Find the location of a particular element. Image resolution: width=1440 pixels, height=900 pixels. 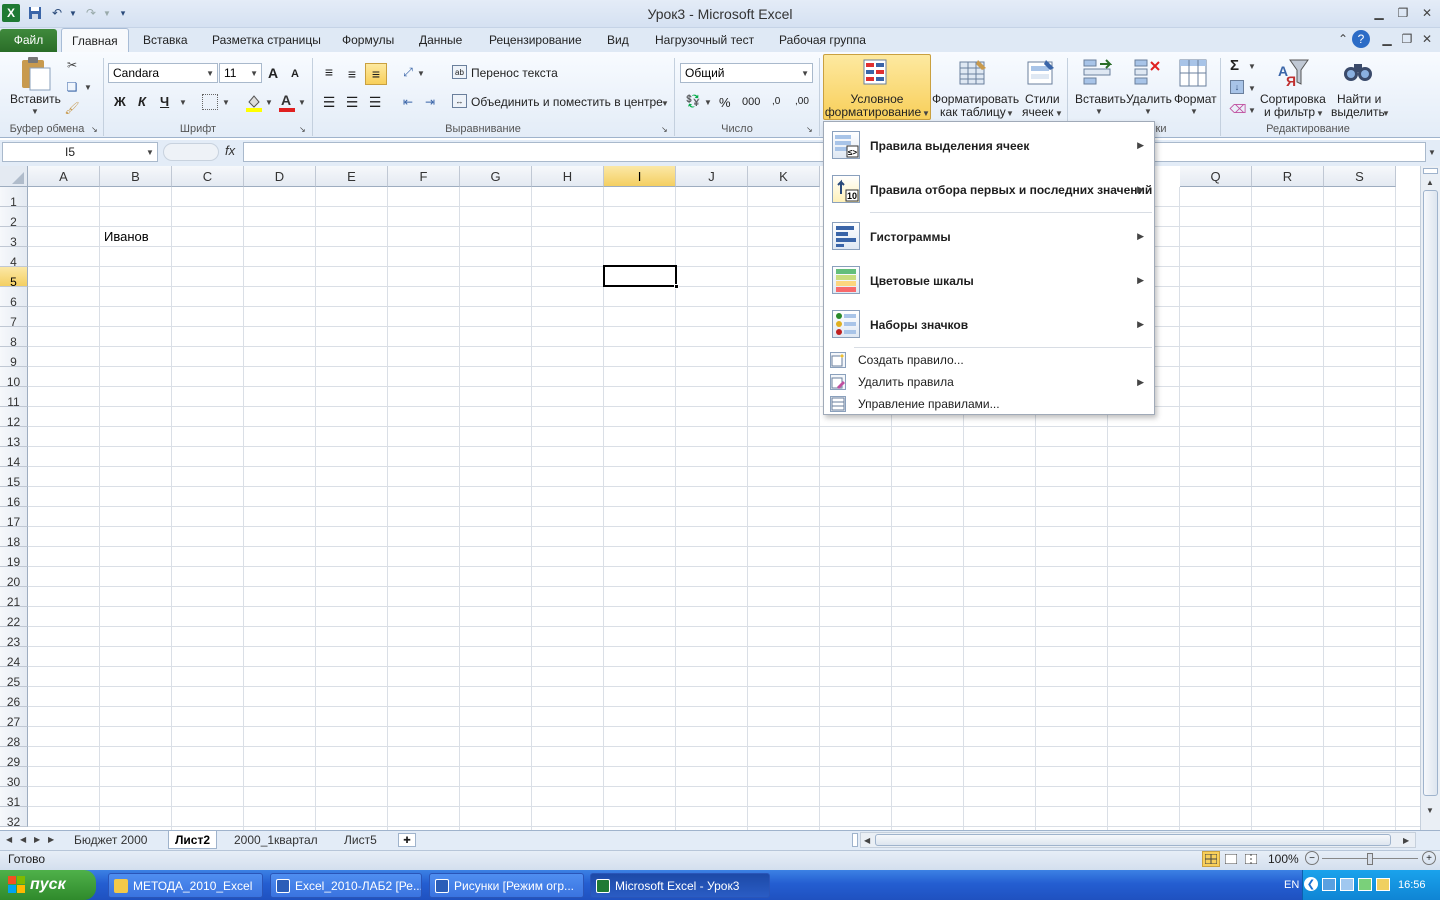

merge-dropdown-icon: ▼ is located at coordinates (665, 103).